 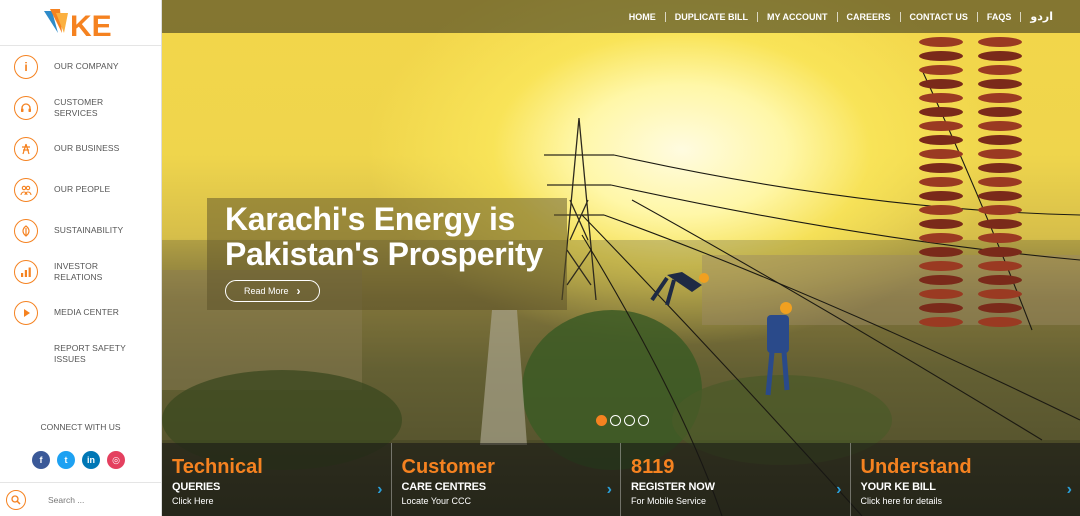 I want to click on chart-icon, so click(x=26, y=271).